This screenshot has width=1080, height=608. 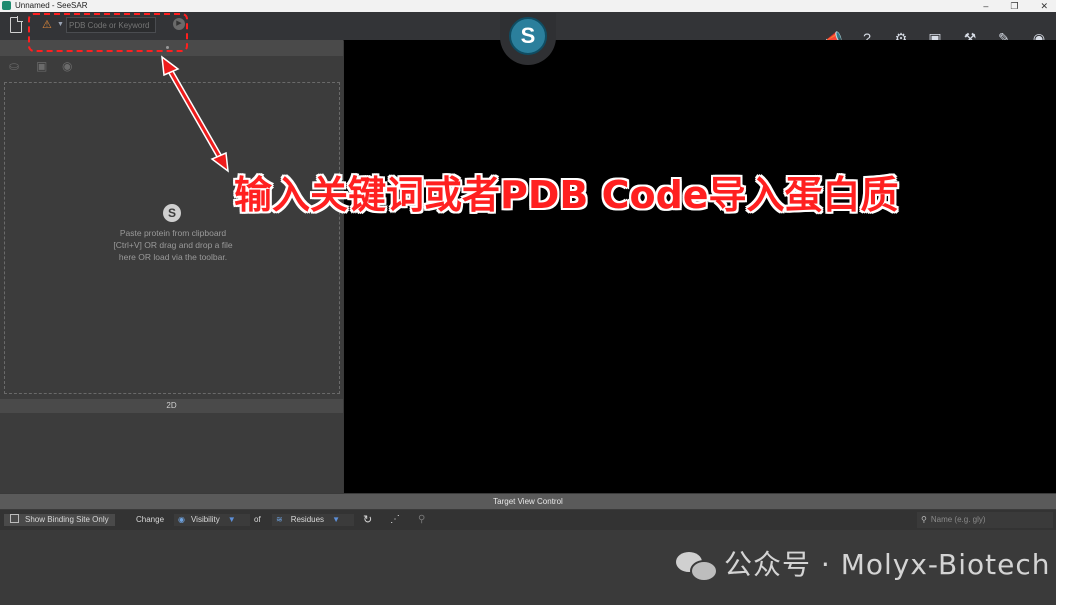 I want to click on reset-view-icon: ↻, so click(x=367, y=520).